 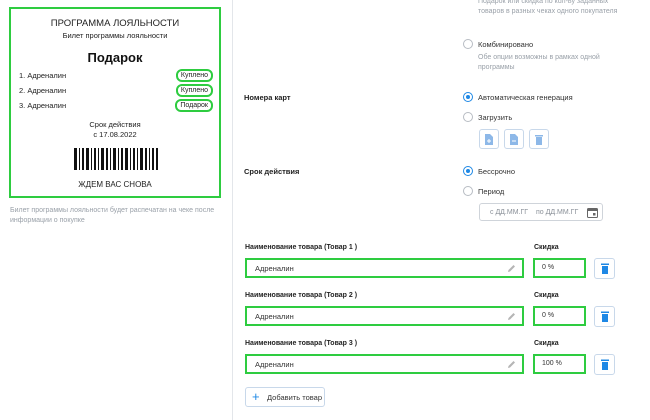 I want to click on plus-icon: +, so click(x=256, y=396).